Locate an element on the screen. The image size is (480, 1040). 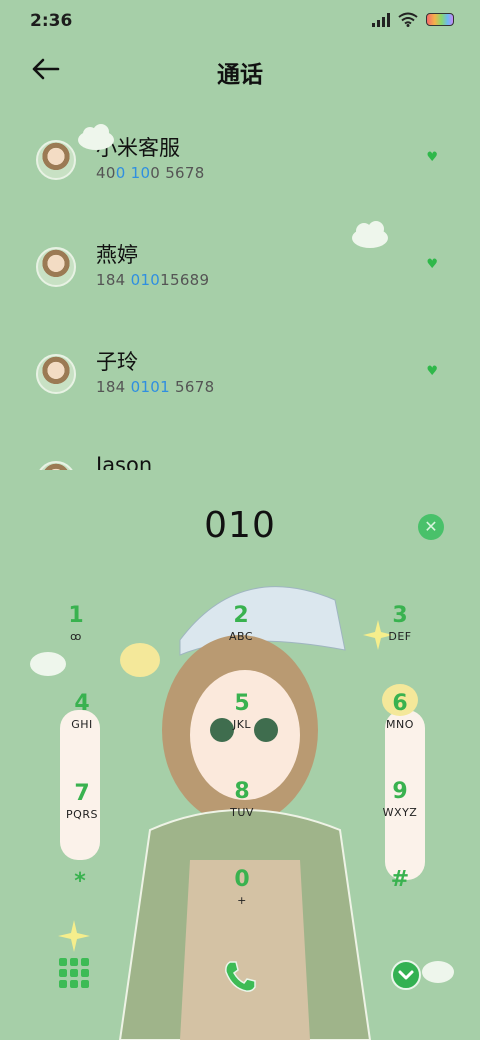
battery-icon is located at coordinates (440, 19).